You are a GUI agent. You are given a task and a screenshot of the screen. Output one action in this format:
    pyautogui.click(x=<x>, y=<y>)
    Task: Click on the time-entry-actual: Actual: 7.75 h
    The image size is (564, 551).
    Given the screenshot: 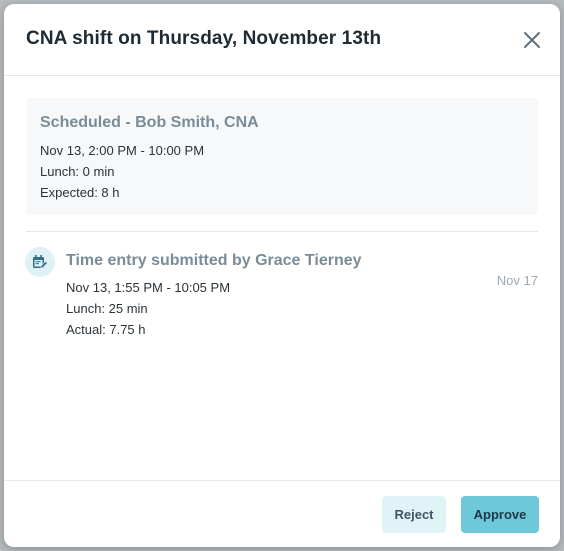 What is the action you would take?
    pyautogui.click(x=106, y=329)
    